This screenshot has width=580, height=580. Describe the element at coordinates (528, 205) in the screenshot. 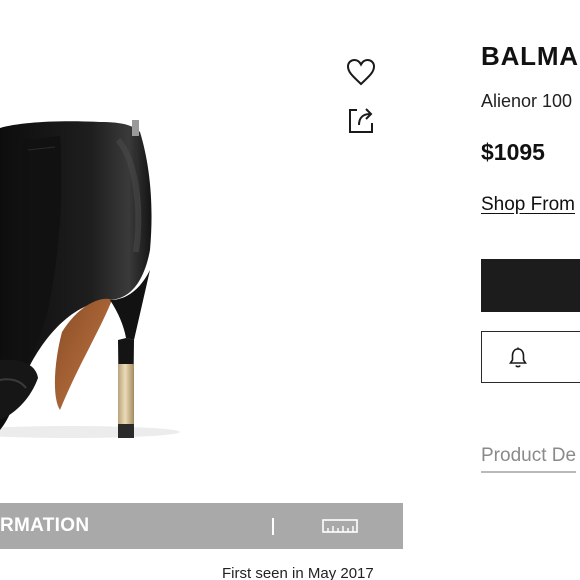

I see `shop-from-link: Shop From` at that location.